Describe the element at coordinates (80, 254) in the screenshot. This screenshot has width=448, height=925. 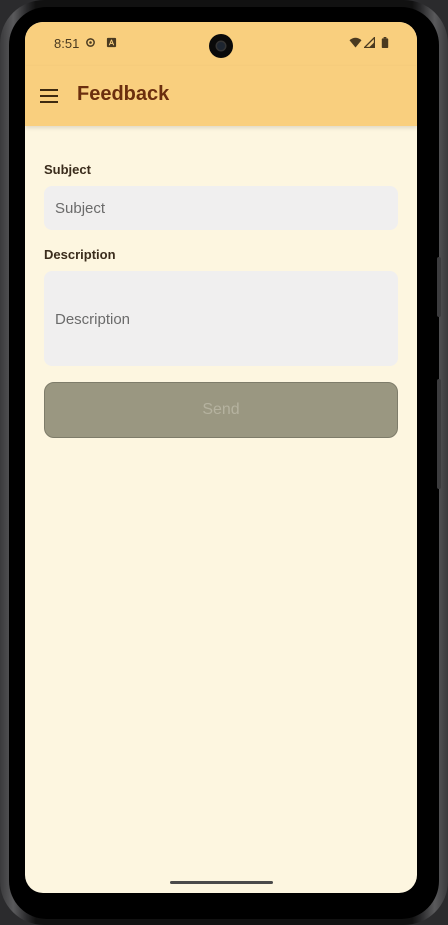
I see `description-label: Description` at that location.